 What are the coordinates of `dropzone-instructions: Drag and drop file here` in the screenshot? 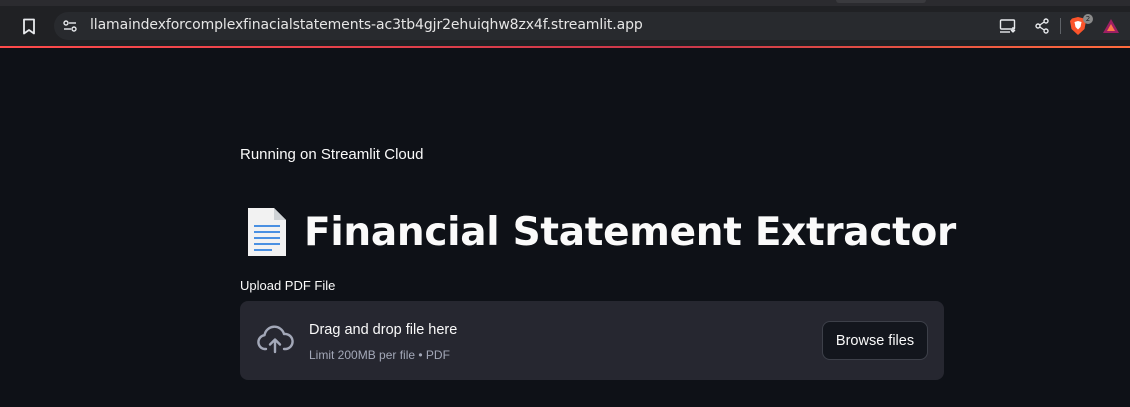 It's located at (383, 330).